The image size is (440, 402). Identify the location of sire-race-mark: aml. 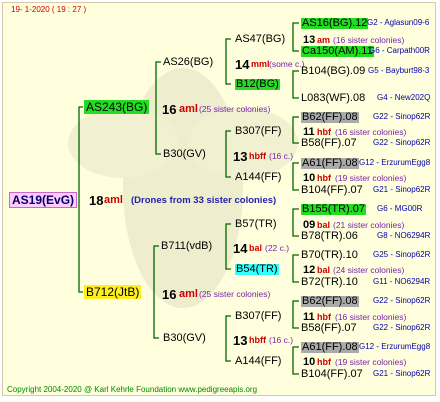
(188, 109).